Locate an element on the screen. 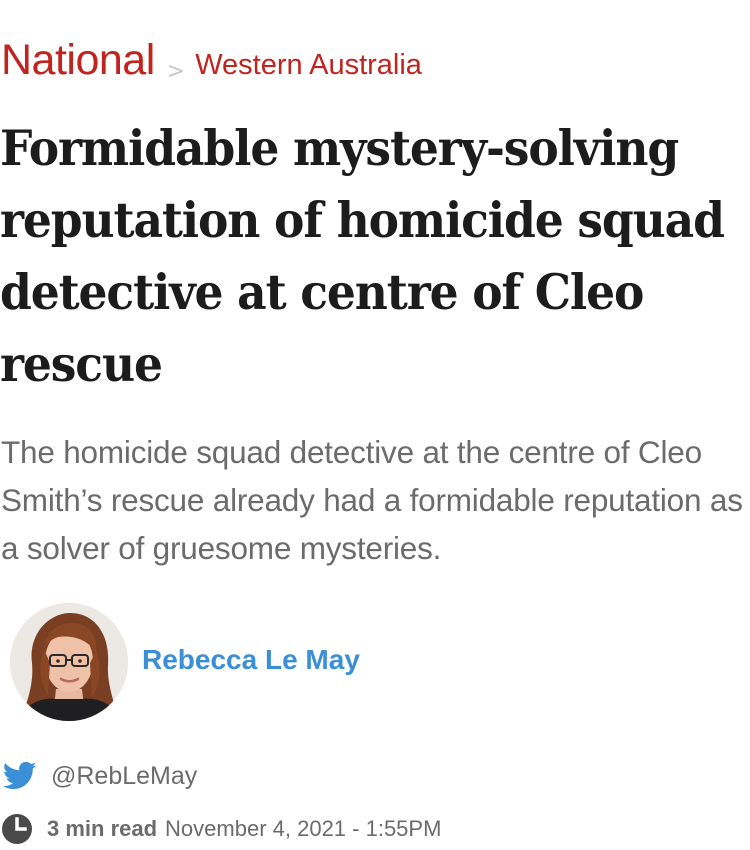 The image size is (750, 850). author-avatar-portrait is located at coordinates (69, 662).